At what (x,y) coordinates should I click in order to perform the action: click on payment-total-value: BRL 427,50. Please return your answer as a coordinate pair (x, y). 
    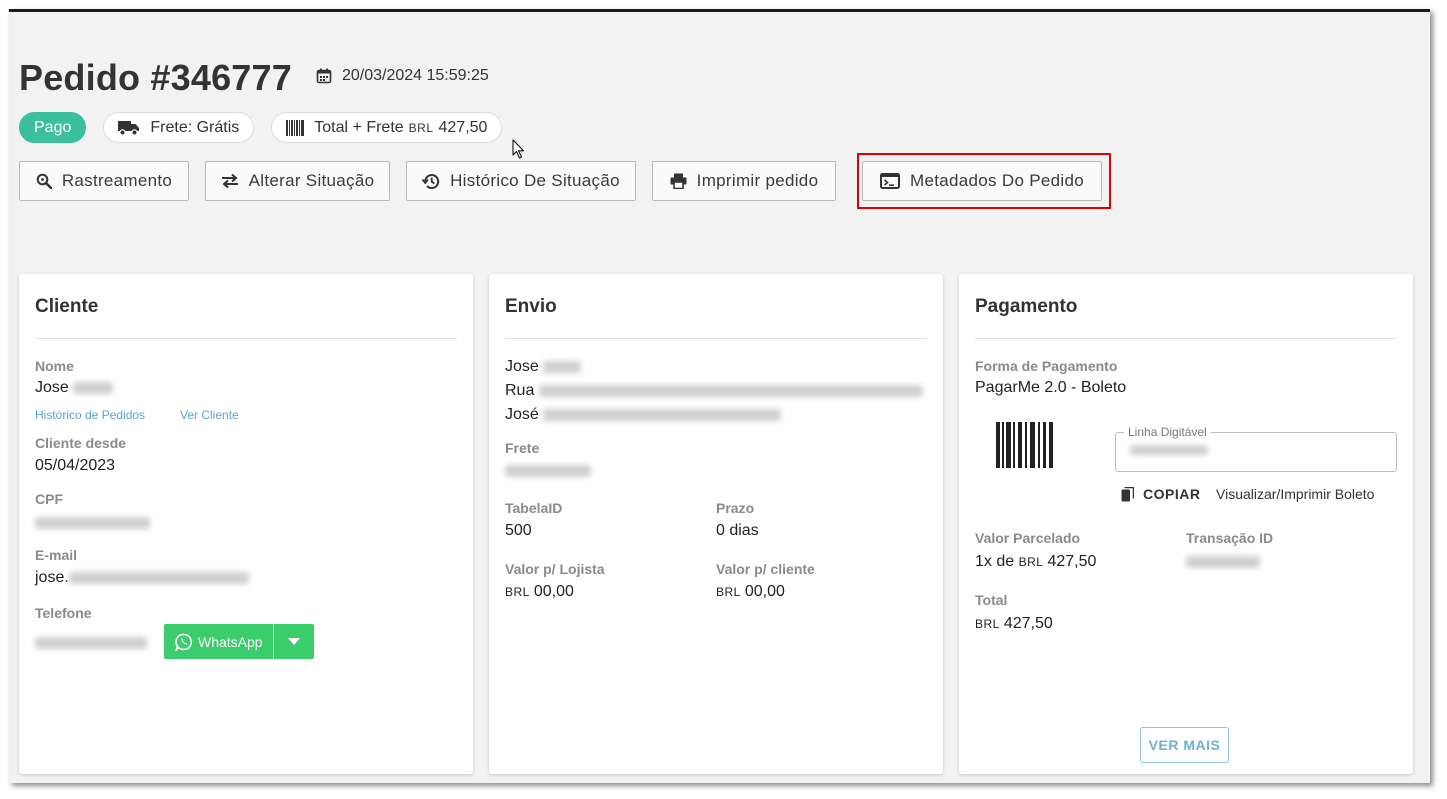
    Looking at the image, I should click on (1014, 624).